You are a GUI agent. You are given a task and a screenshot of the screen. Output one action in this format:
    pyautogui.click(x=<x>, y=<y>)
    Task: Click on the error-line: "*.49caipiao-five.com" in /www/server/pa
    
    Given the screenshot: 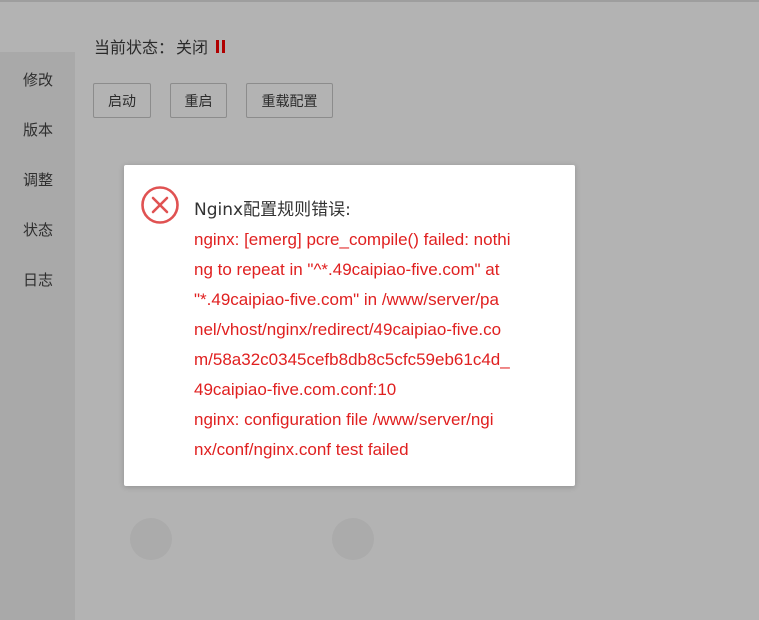 What is the action you would take?
    pyautogui.click(x=346, y=299)
    